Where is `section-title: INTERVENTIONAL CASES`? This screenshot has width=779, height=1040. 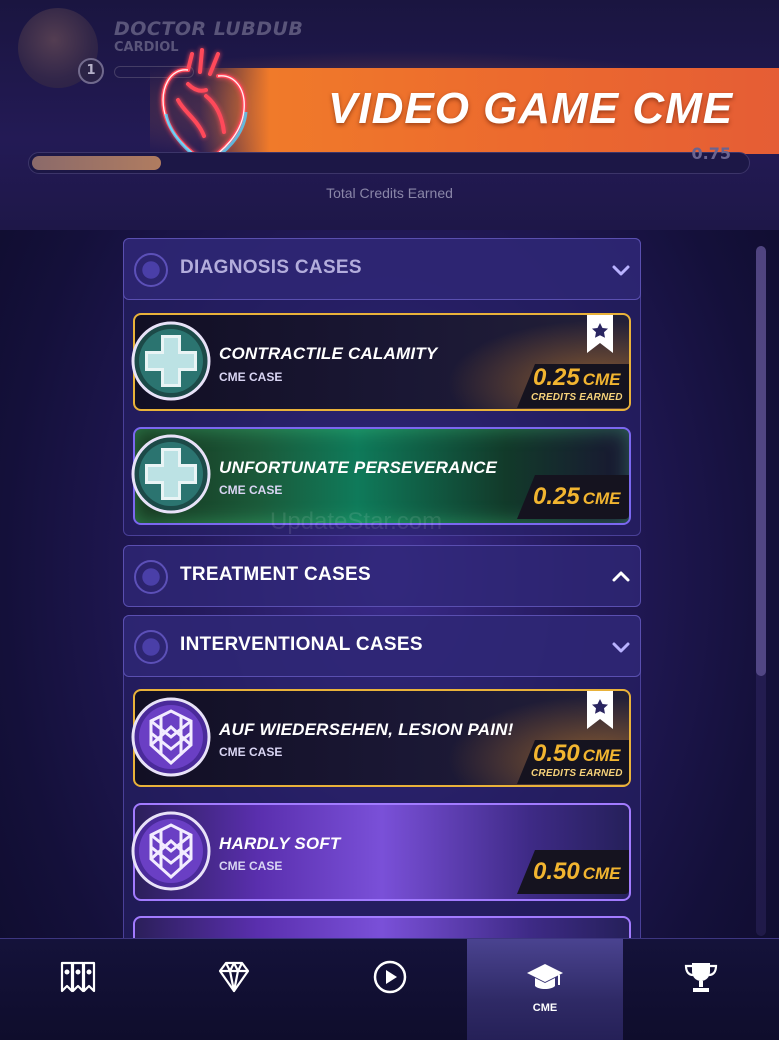 section-title: INTERVENTIONAL CASES is located at coordinates (301, 644).